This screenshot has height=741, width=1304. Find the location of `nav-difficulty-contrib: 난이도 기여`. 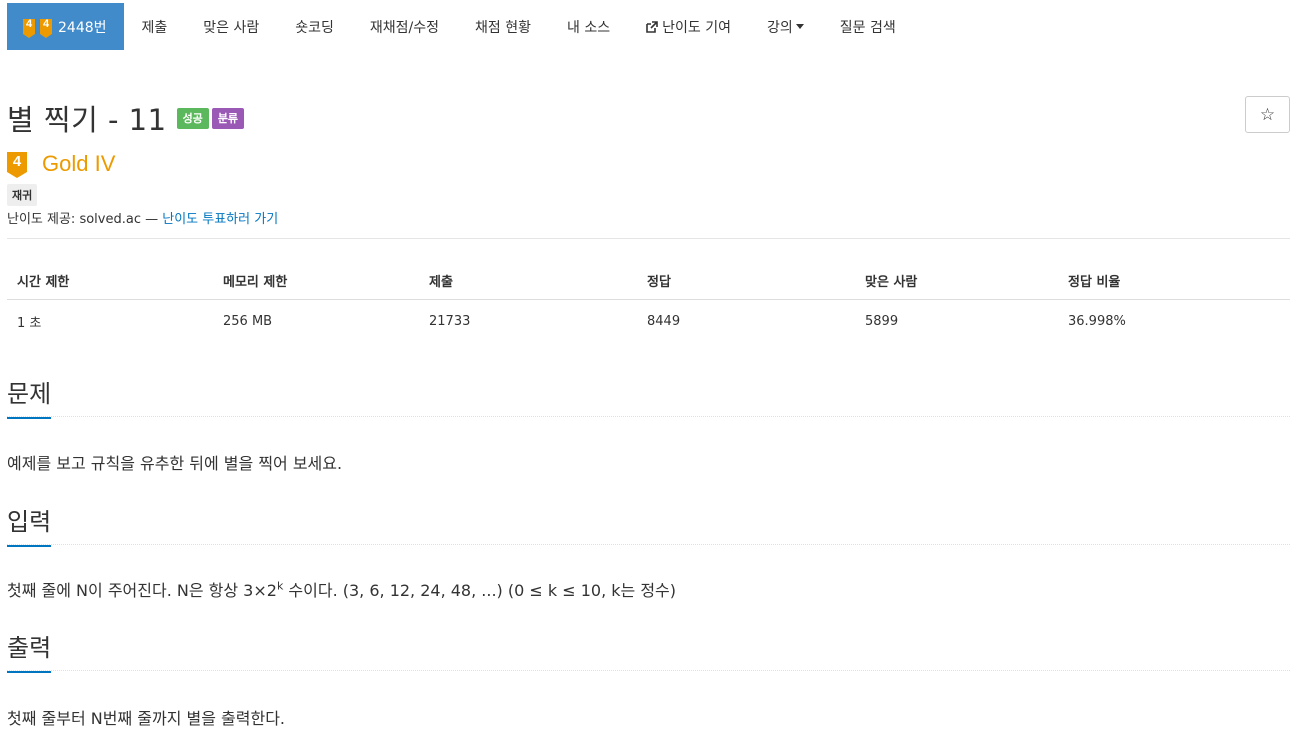

nav-difficulty-contrib: 난이도 기여 is located at coordinates (688, 26).